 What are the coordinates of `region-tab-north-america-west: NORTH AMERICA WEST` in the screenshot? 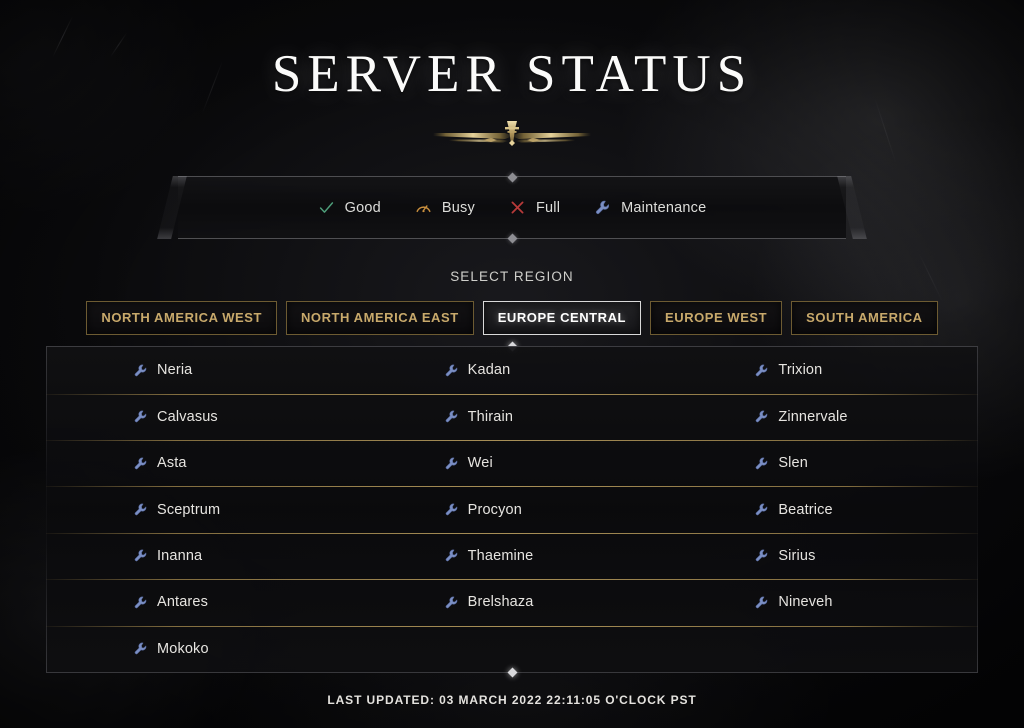 It's located at (181, 318).